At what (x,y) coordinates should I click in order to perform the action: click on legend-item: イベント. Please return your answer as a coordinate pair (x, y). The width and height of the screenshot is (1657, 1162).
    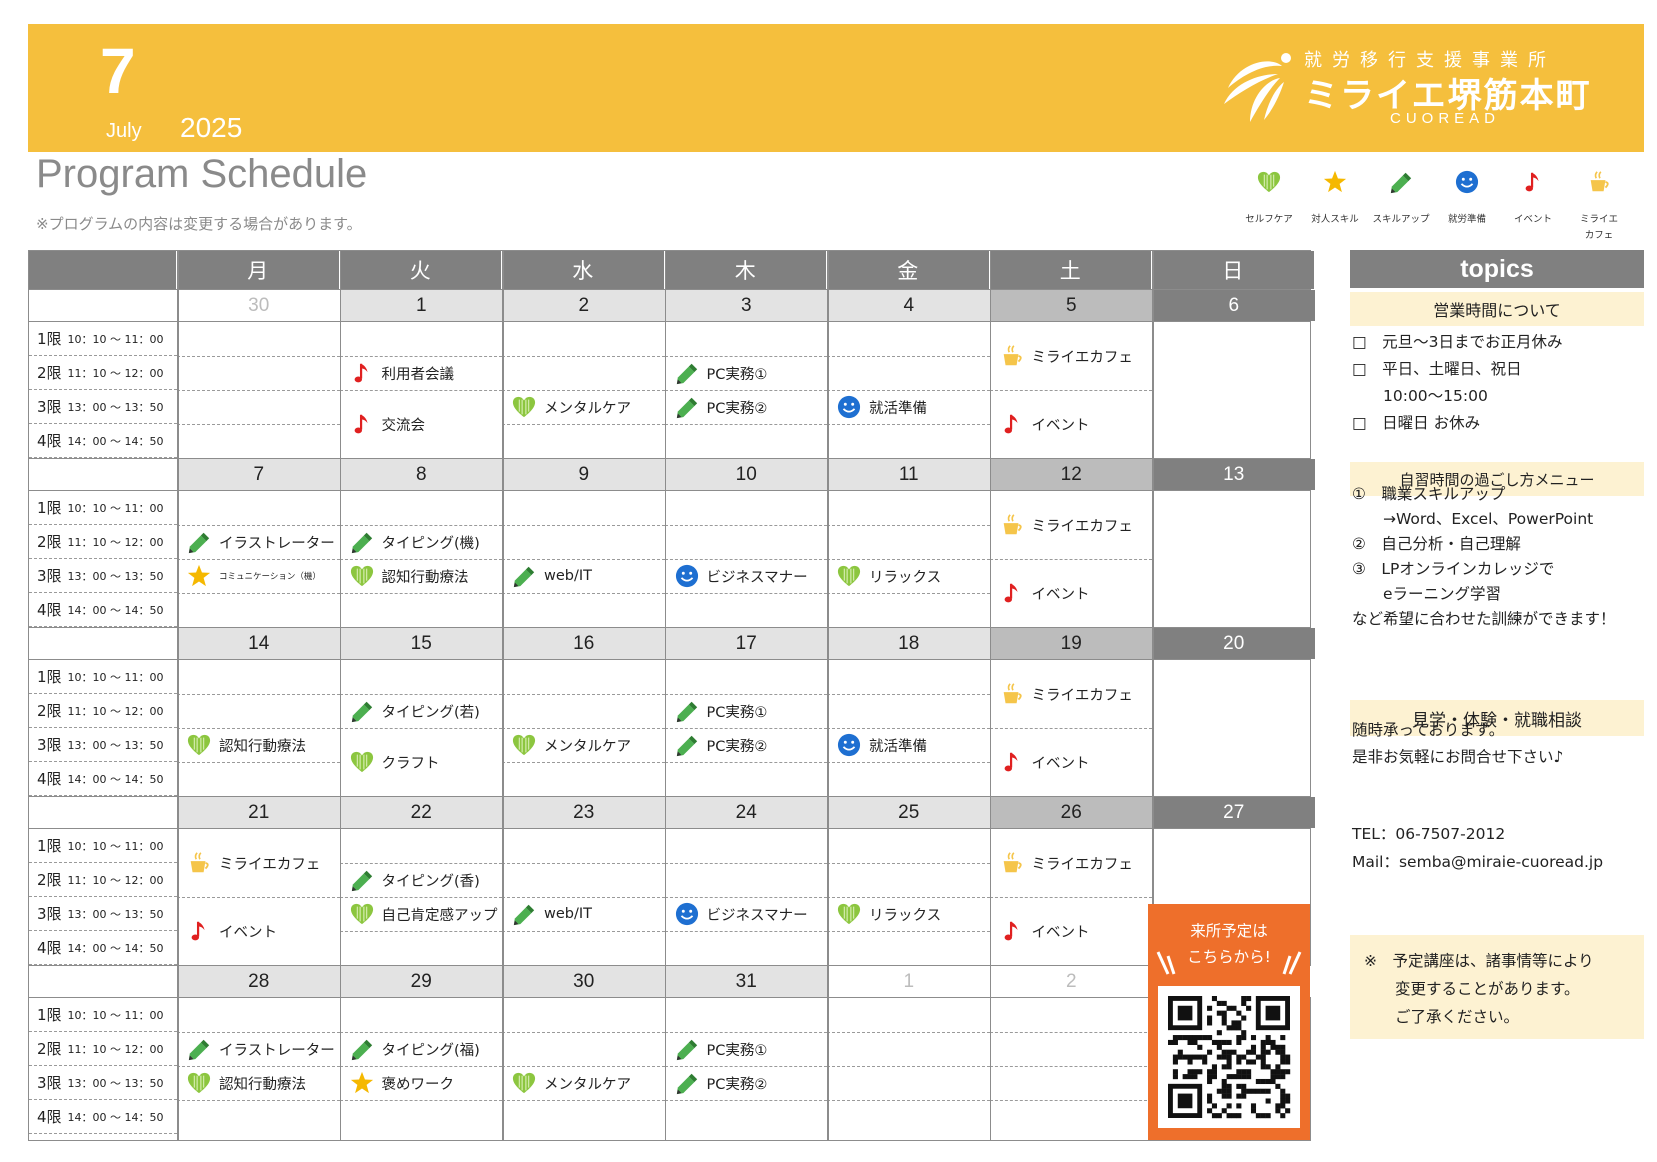
    Looking at the image, I should click on (1533, 194).